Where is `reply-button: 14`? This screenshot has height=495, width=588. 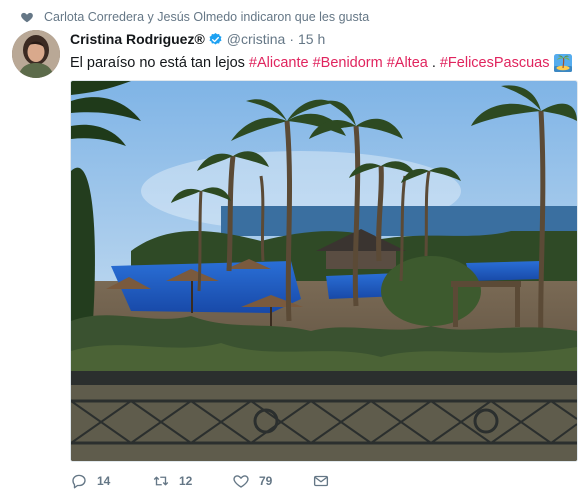 reply-button: 14 is located at coordinates (111, 481).